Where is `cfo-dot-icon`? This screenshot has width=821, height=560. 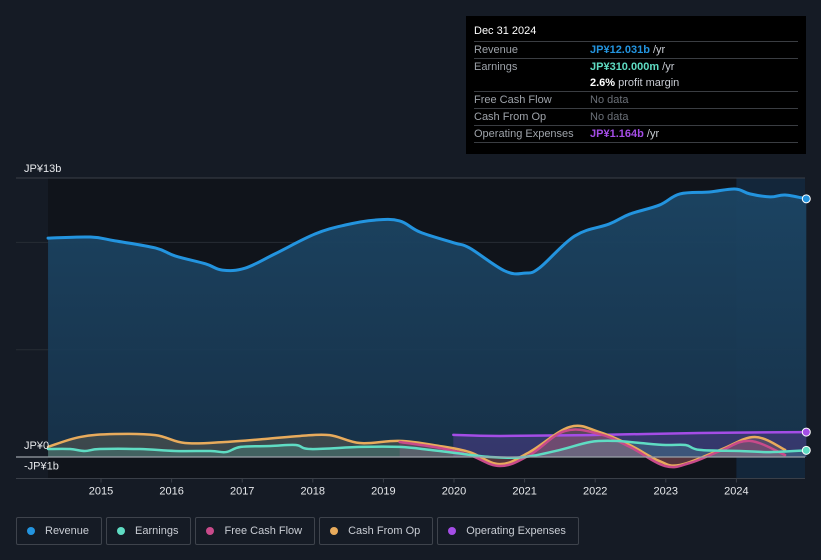 cfo-dot-icon is located at coordinates (334, 531).